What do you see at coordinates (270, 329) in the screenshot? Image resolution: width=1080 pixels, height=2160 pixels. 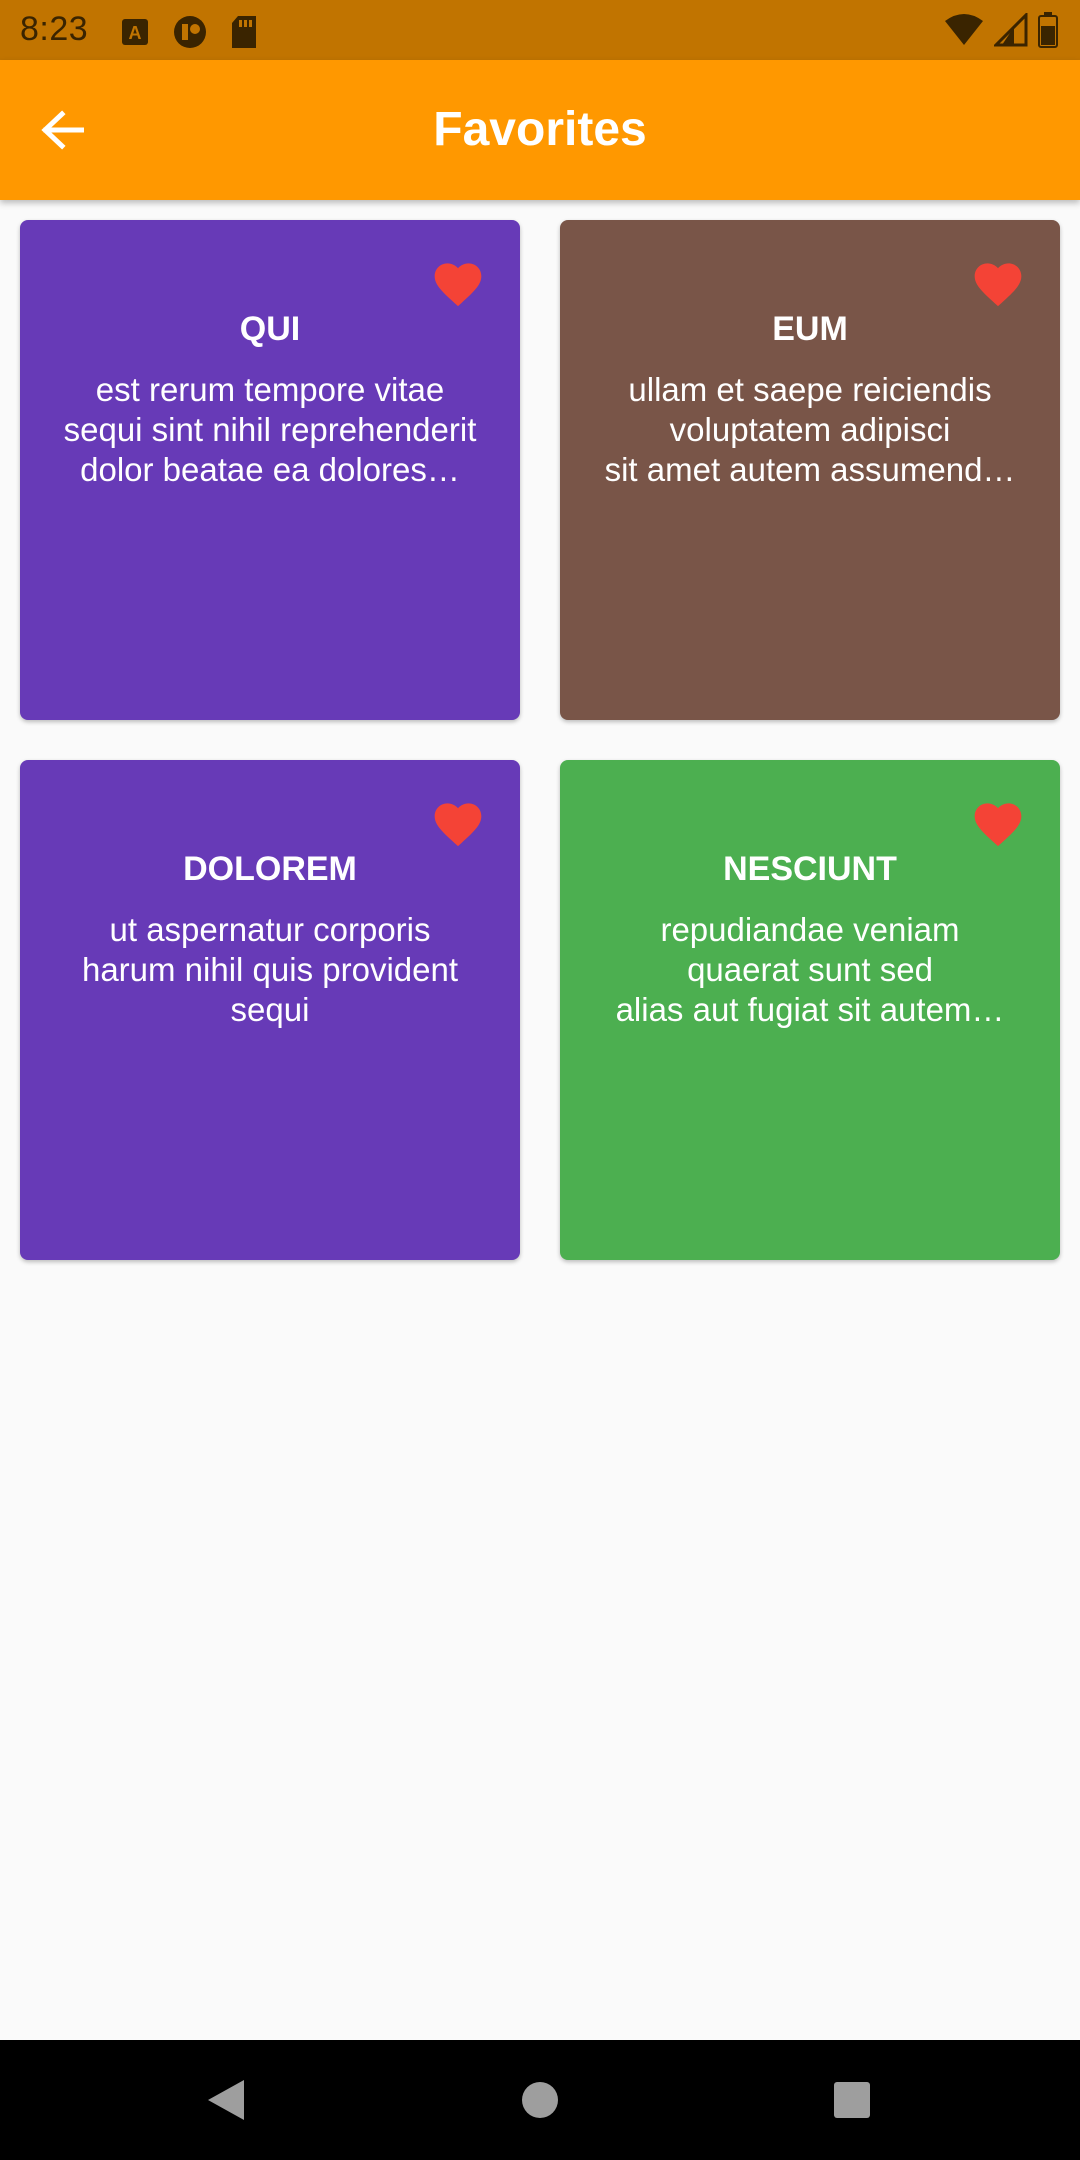 I see `card-title: QUI` at bounding box center [270, 329].